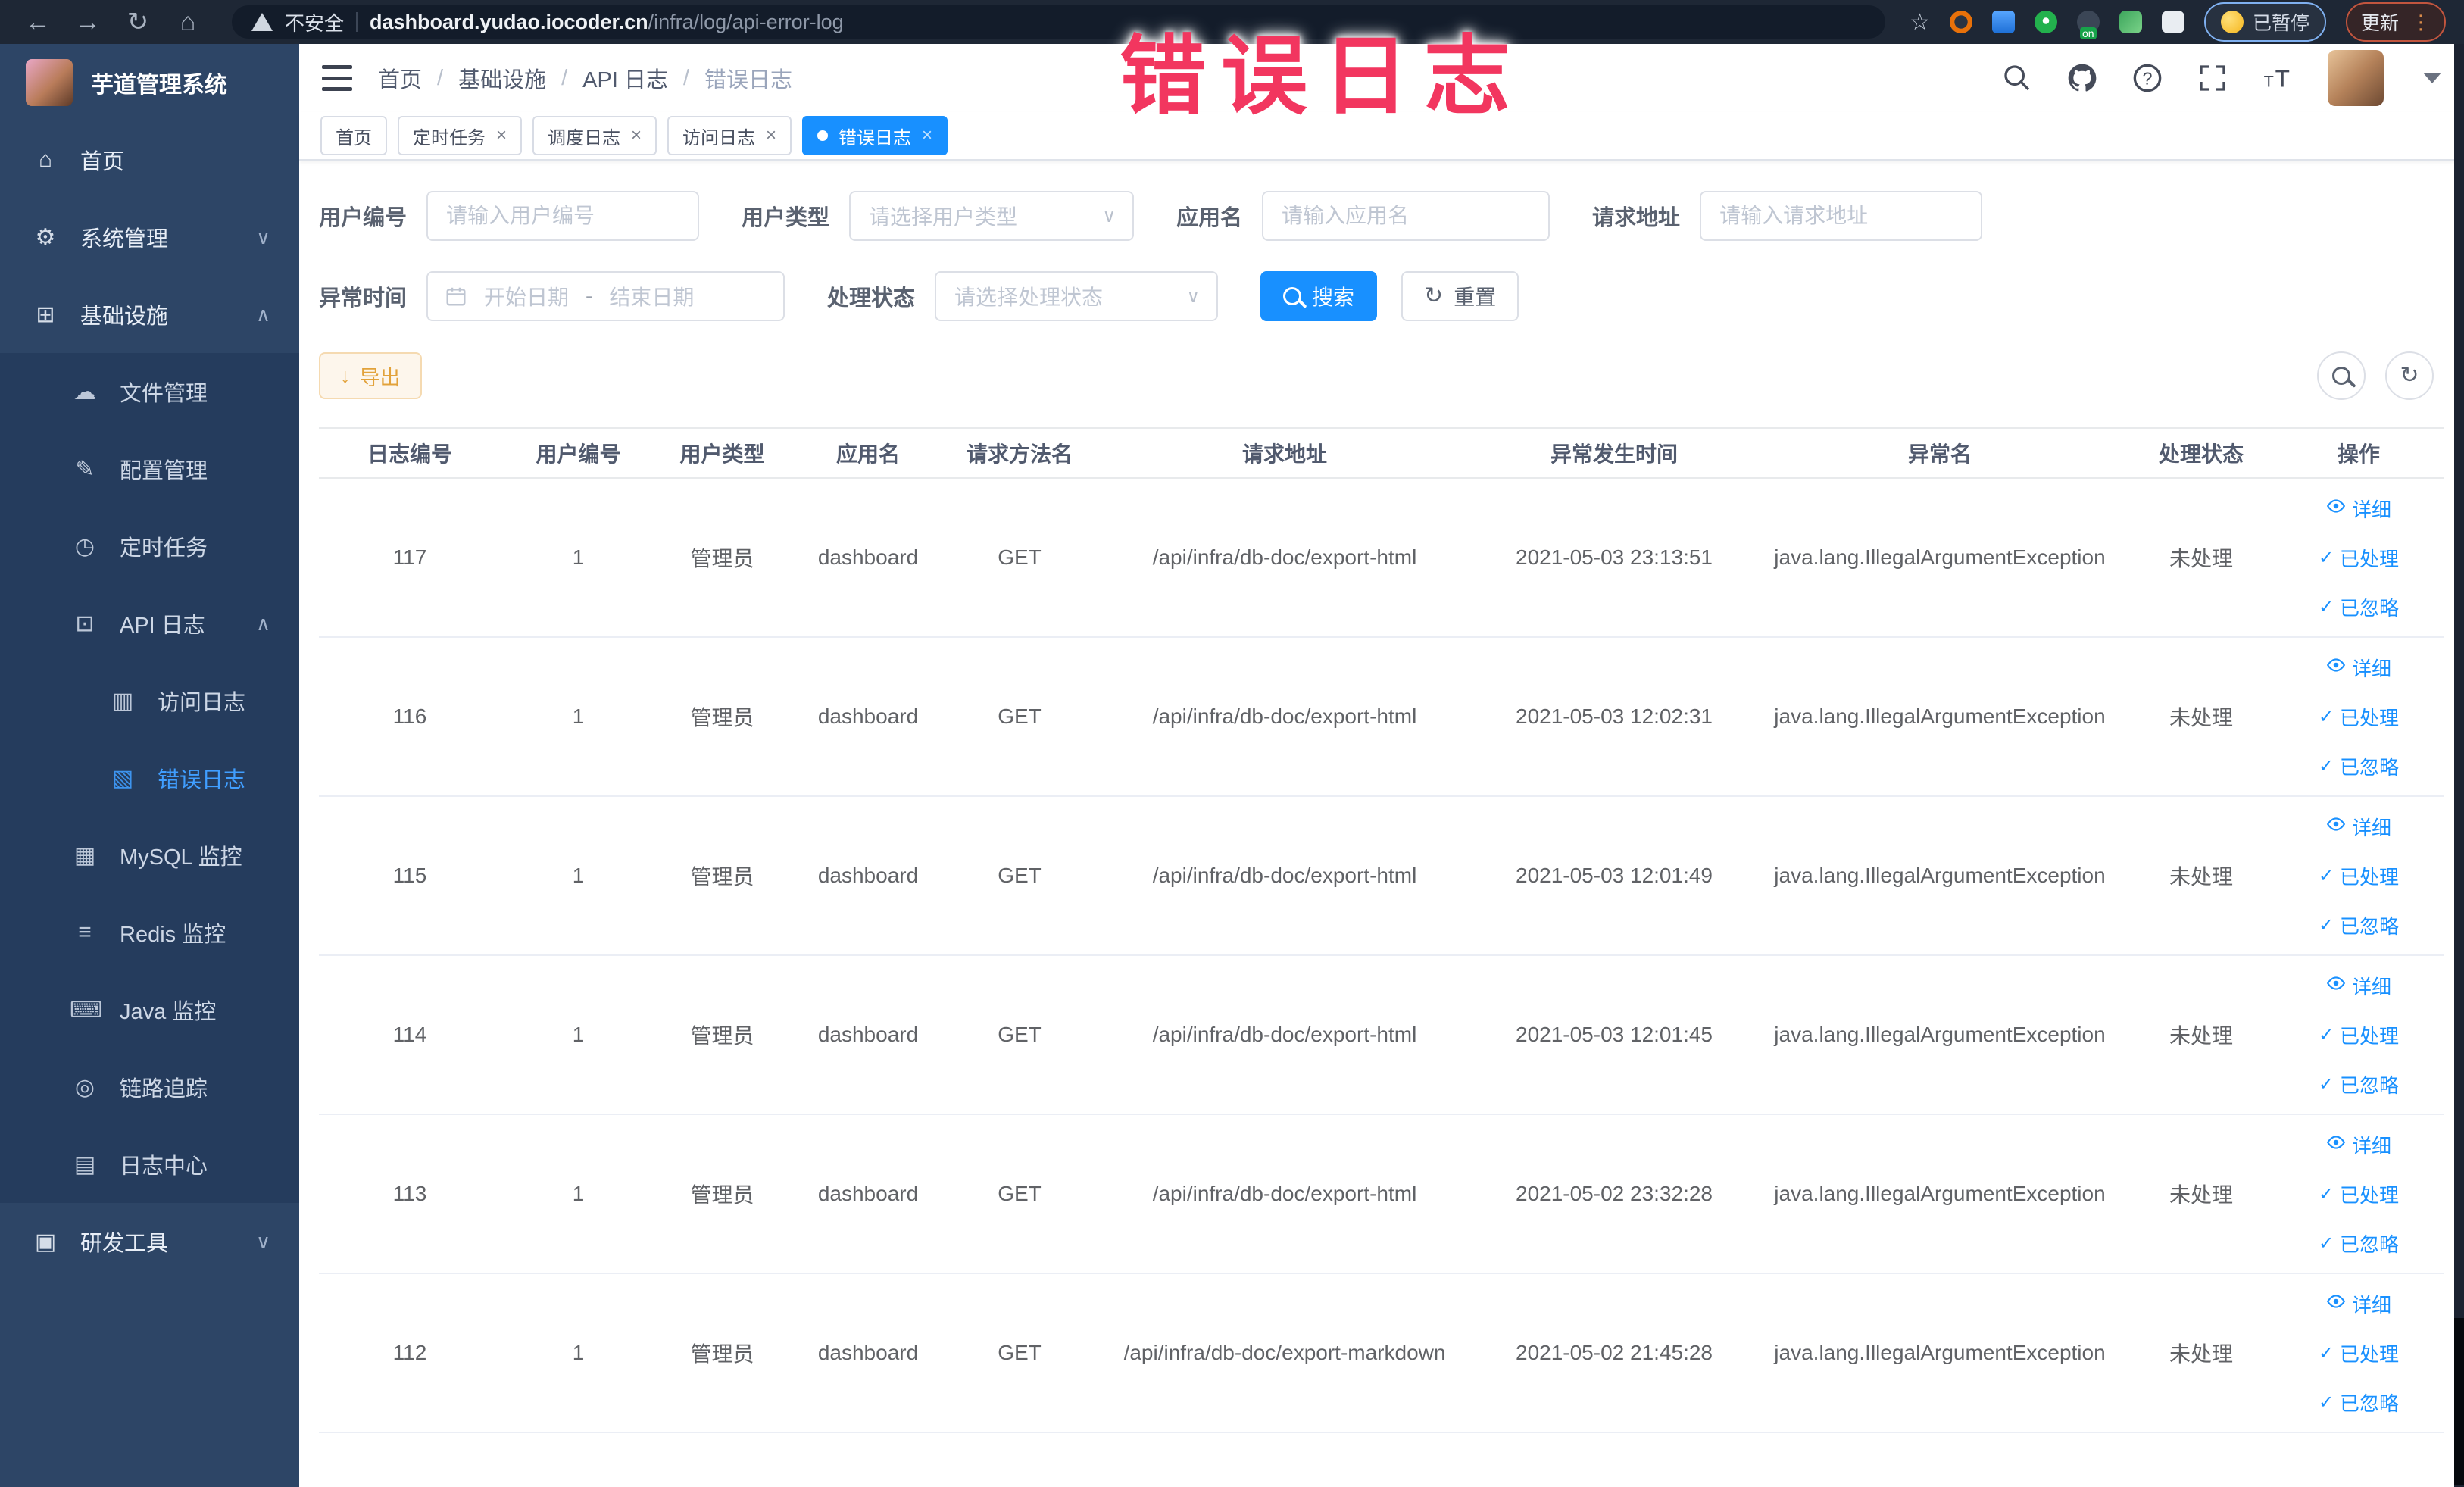  I want to click on date-end-placeholder: 结束日期, so click(651, 296).